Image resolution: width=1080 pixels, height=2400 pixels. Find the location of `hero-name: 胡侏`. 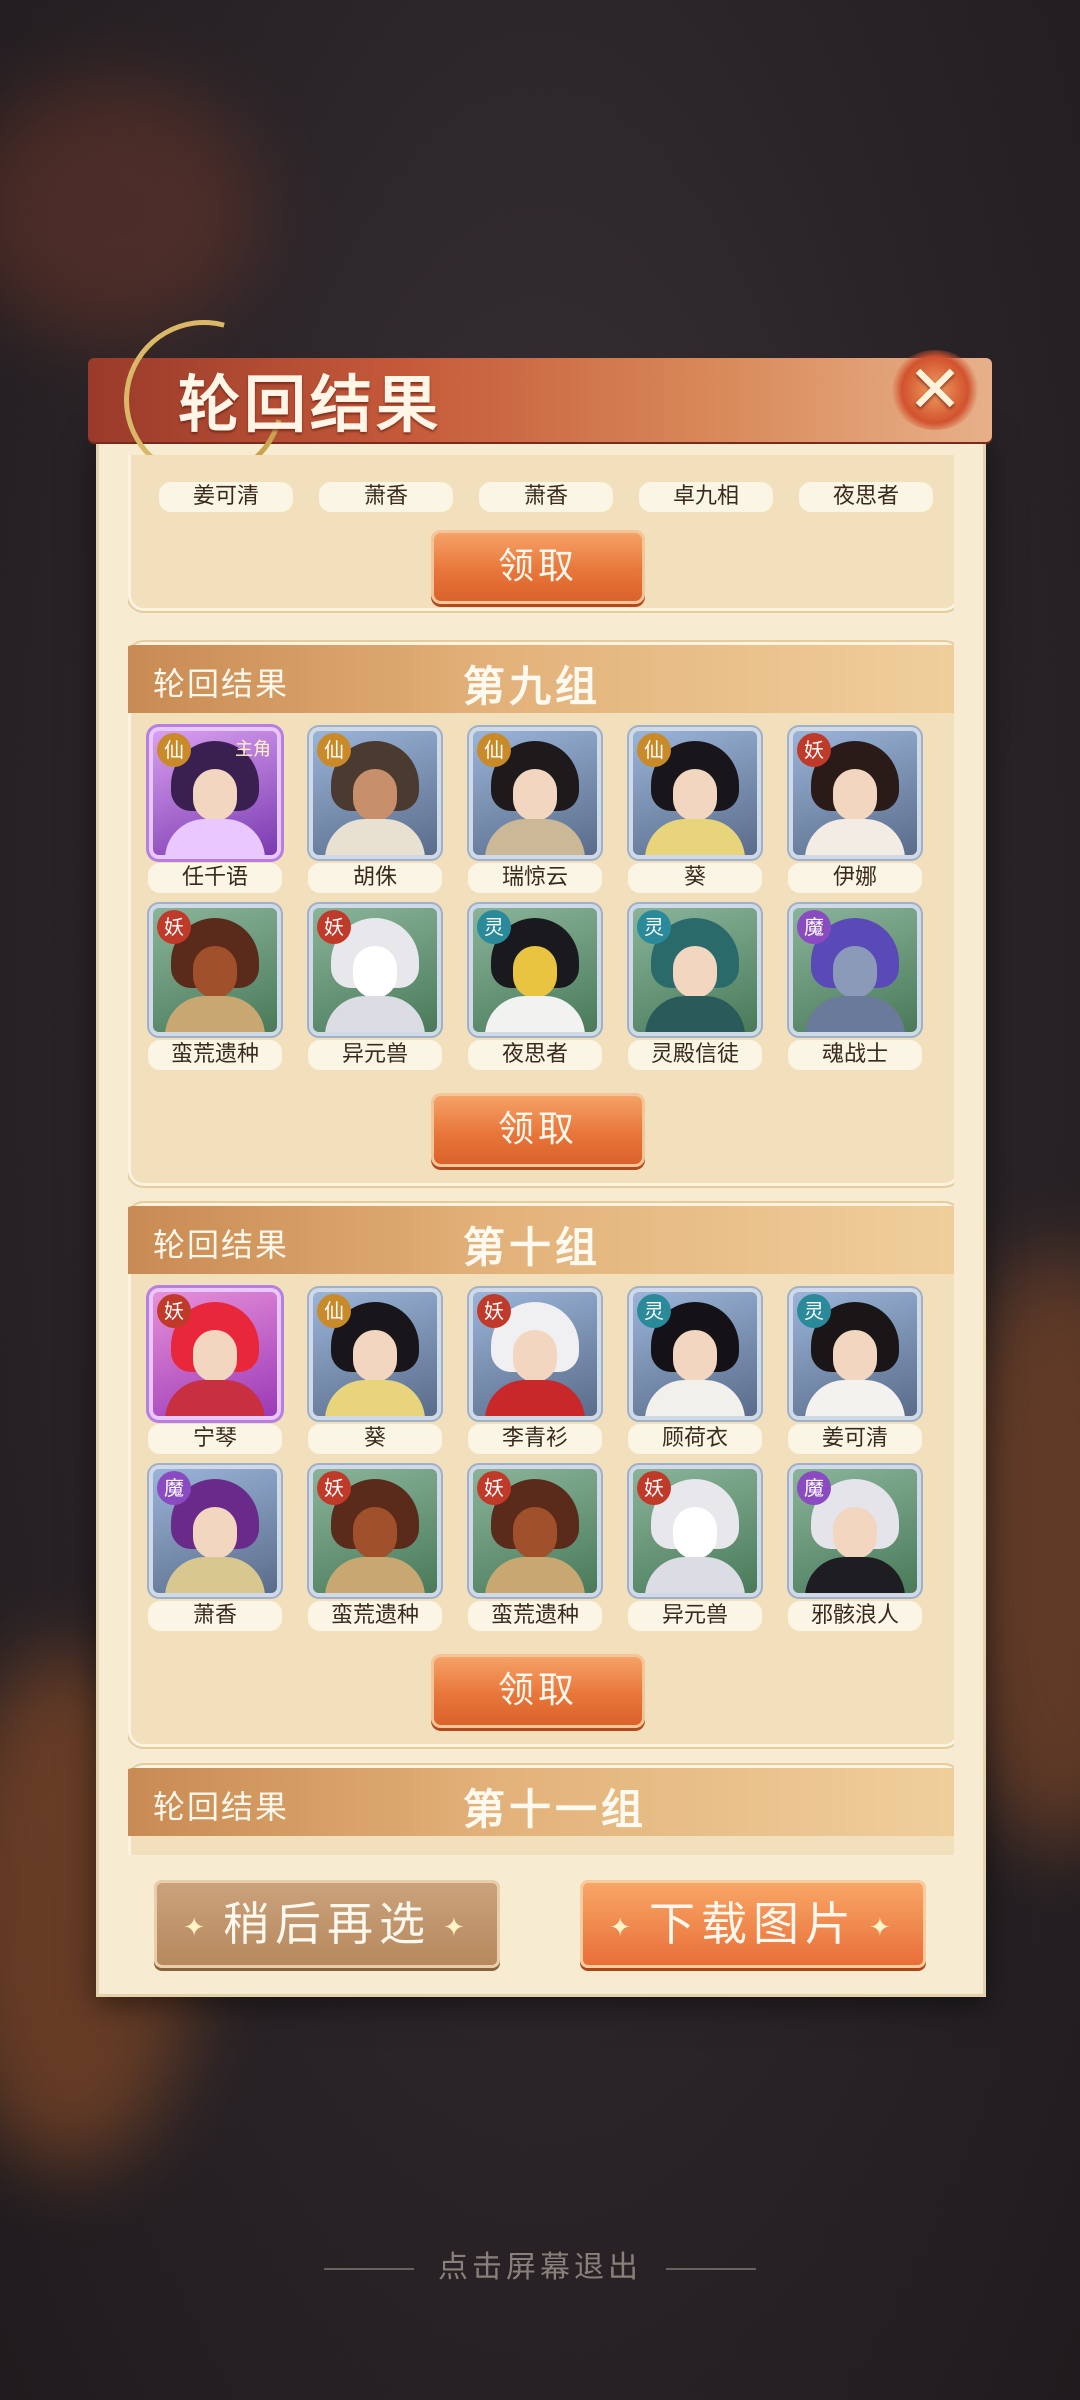

hero-name: 胡侏 is located at coordinates (375, 878).